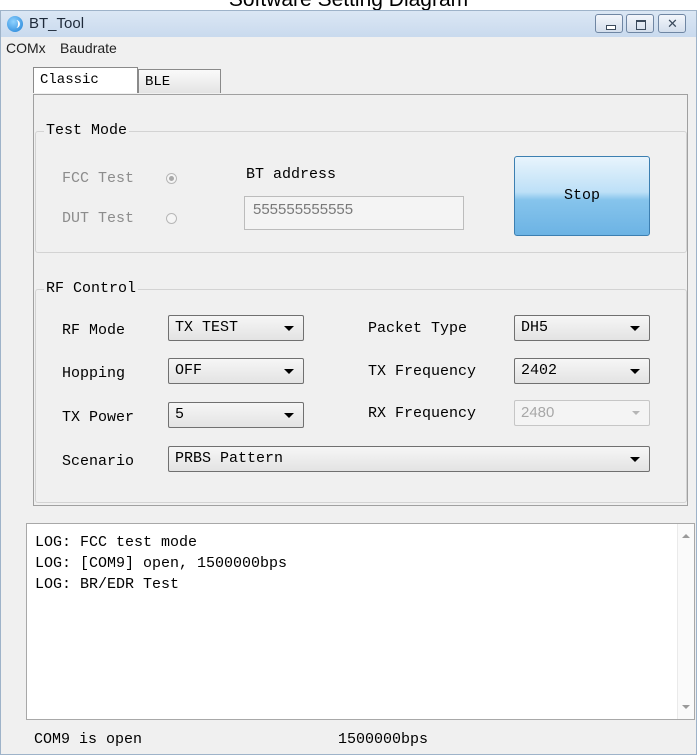 This screenshot has height=755, width=697. Describe the element at coordinates (94, 373) in the screenshot. I see `hopping-label: Hopping` at that location.